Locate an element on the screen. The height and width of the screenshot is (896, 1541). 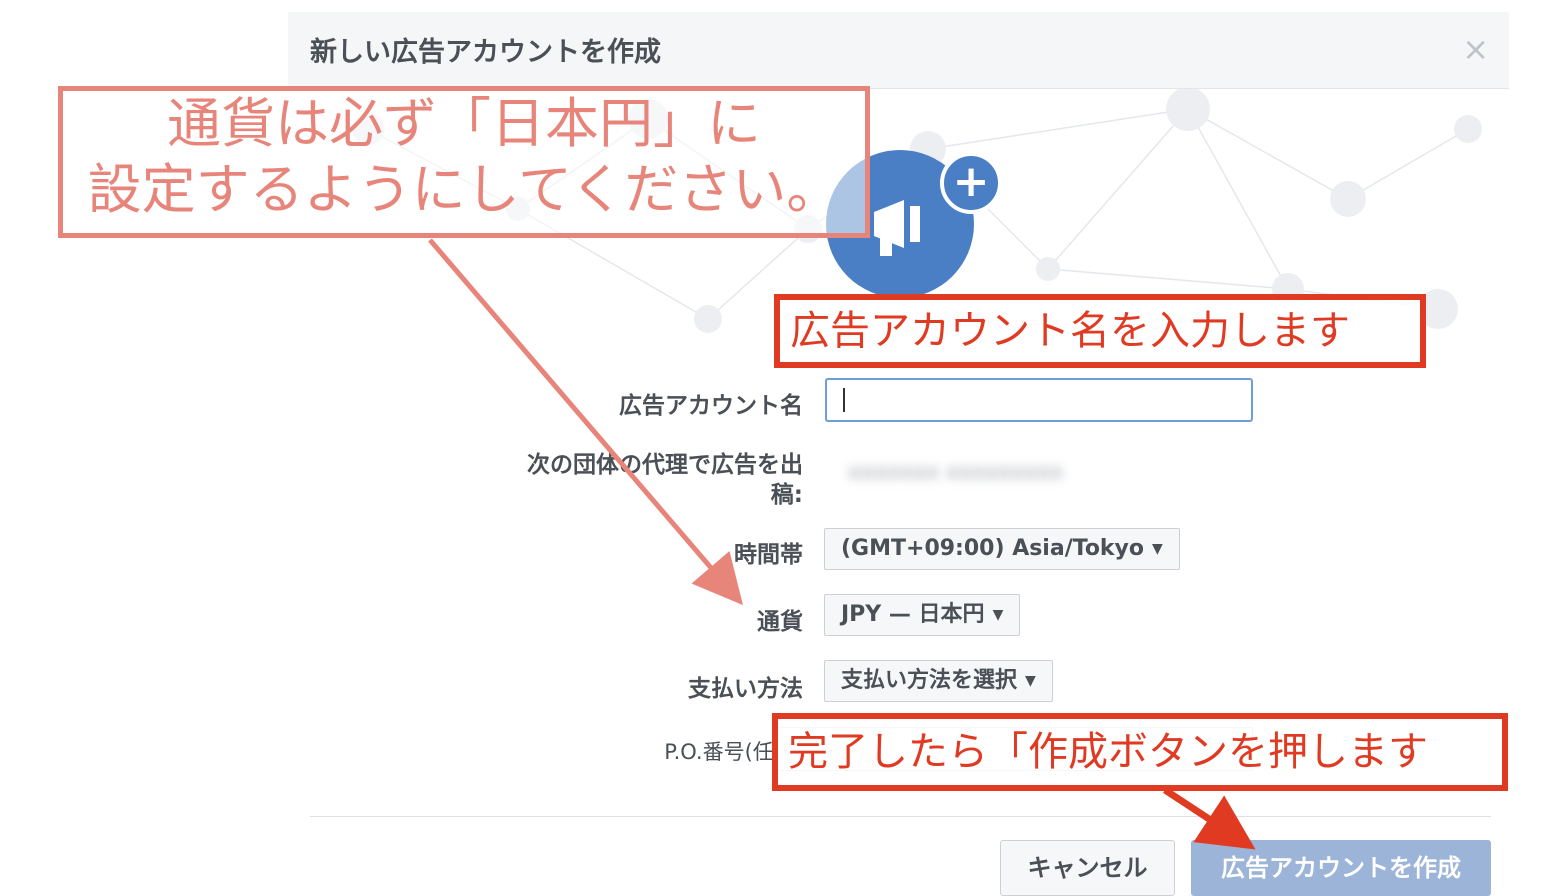
payment-method-value: 支払い方法を選択 is located at coordinates (929, 680).